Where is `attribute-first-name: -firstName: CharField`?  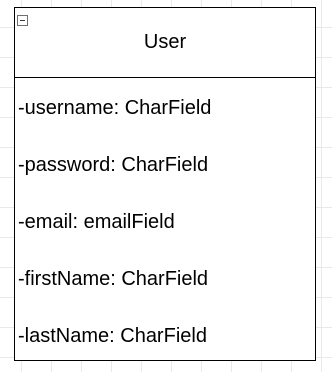
attribute-first-name: -firstName: CharField is located at coordinates (113, 279).